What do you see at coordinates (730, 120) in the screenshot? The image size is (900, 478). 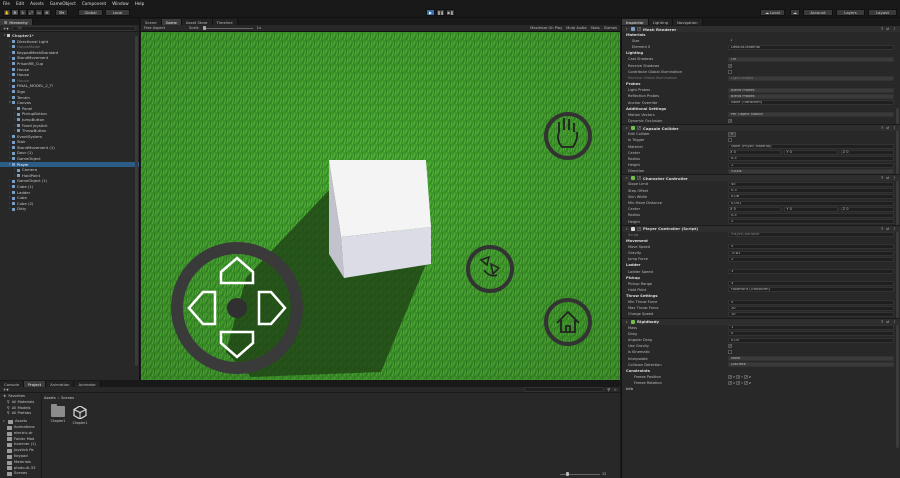 I see `dynamic-occlusion-checkbox: ✓` at bounding box center [730, 120].